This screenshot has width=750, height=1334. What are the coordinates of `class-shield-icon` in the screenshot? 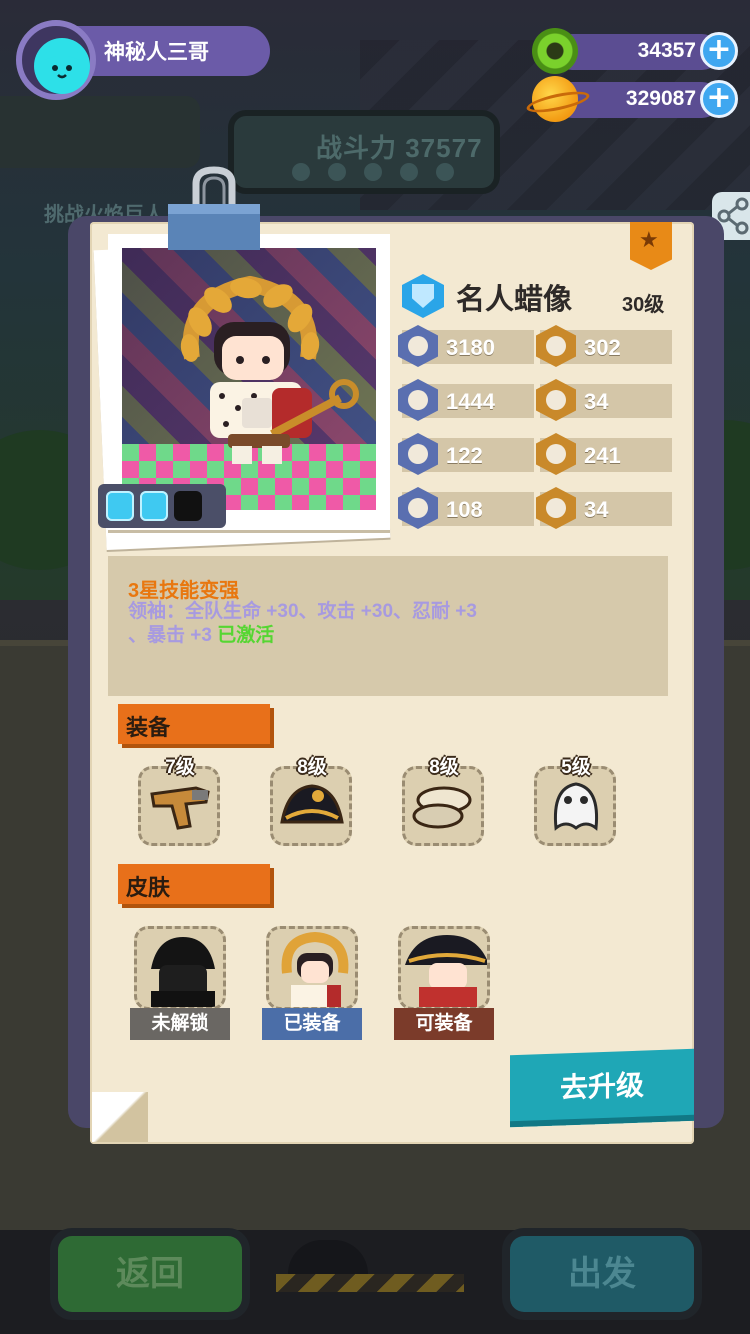 It's located at (423, 296).